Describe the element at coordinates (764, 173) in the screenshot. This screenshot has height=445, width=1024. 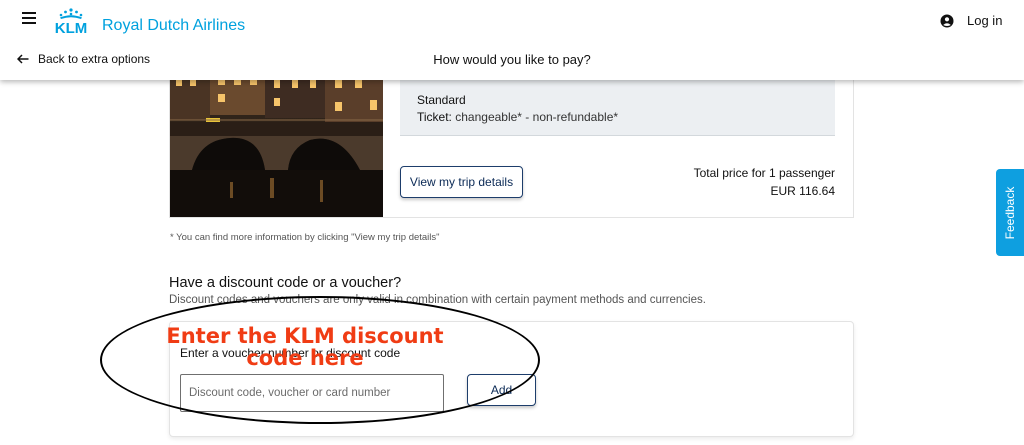
I see `total-price-label: Total price for 1 passenger` at that location.